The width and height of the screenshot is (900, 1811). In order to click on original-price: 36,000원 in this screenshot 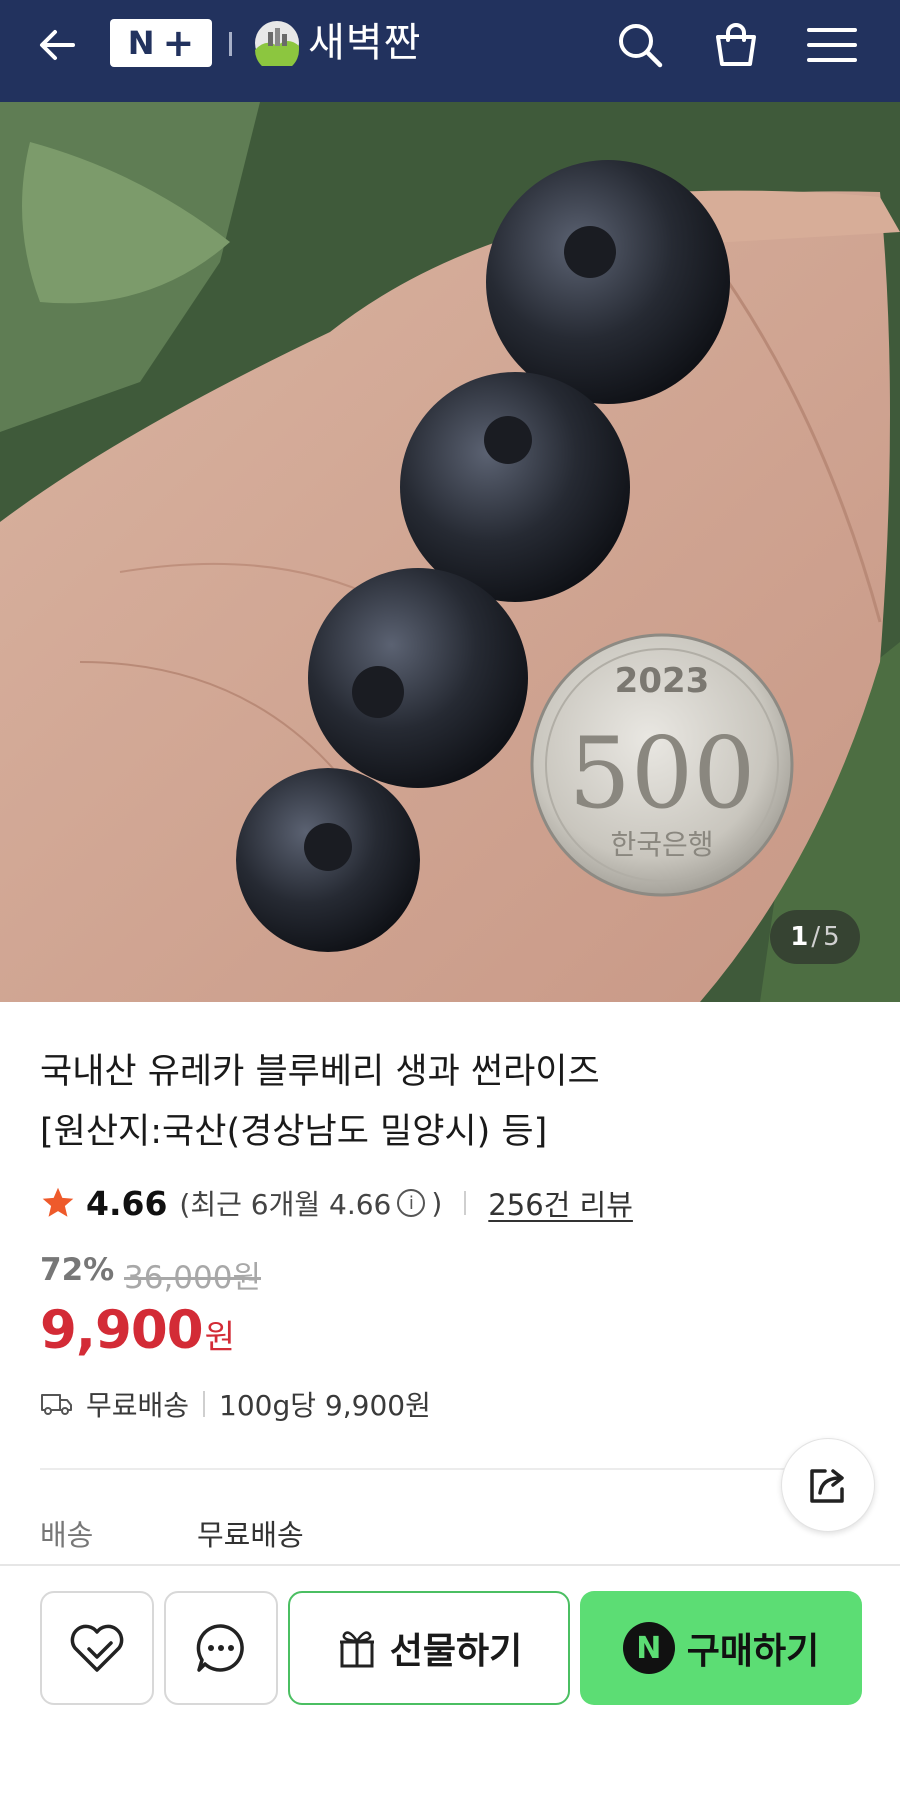, I will do `click(192, 1278)`.